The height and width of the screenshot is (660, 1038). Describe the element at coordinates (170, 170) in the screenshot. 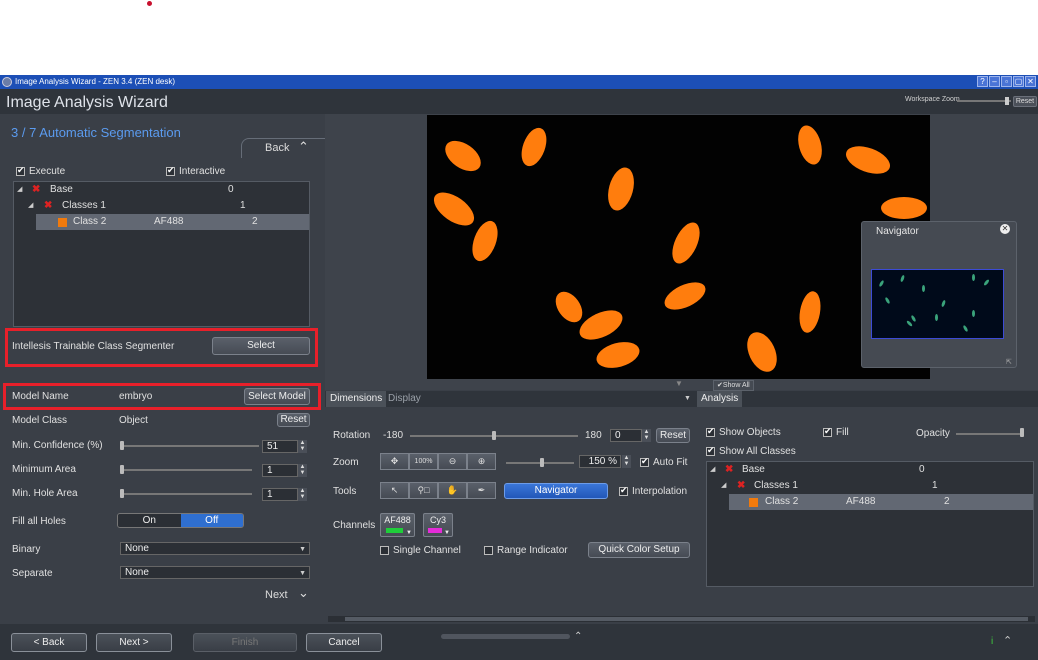

I see `interactive-checkbox` at that location.